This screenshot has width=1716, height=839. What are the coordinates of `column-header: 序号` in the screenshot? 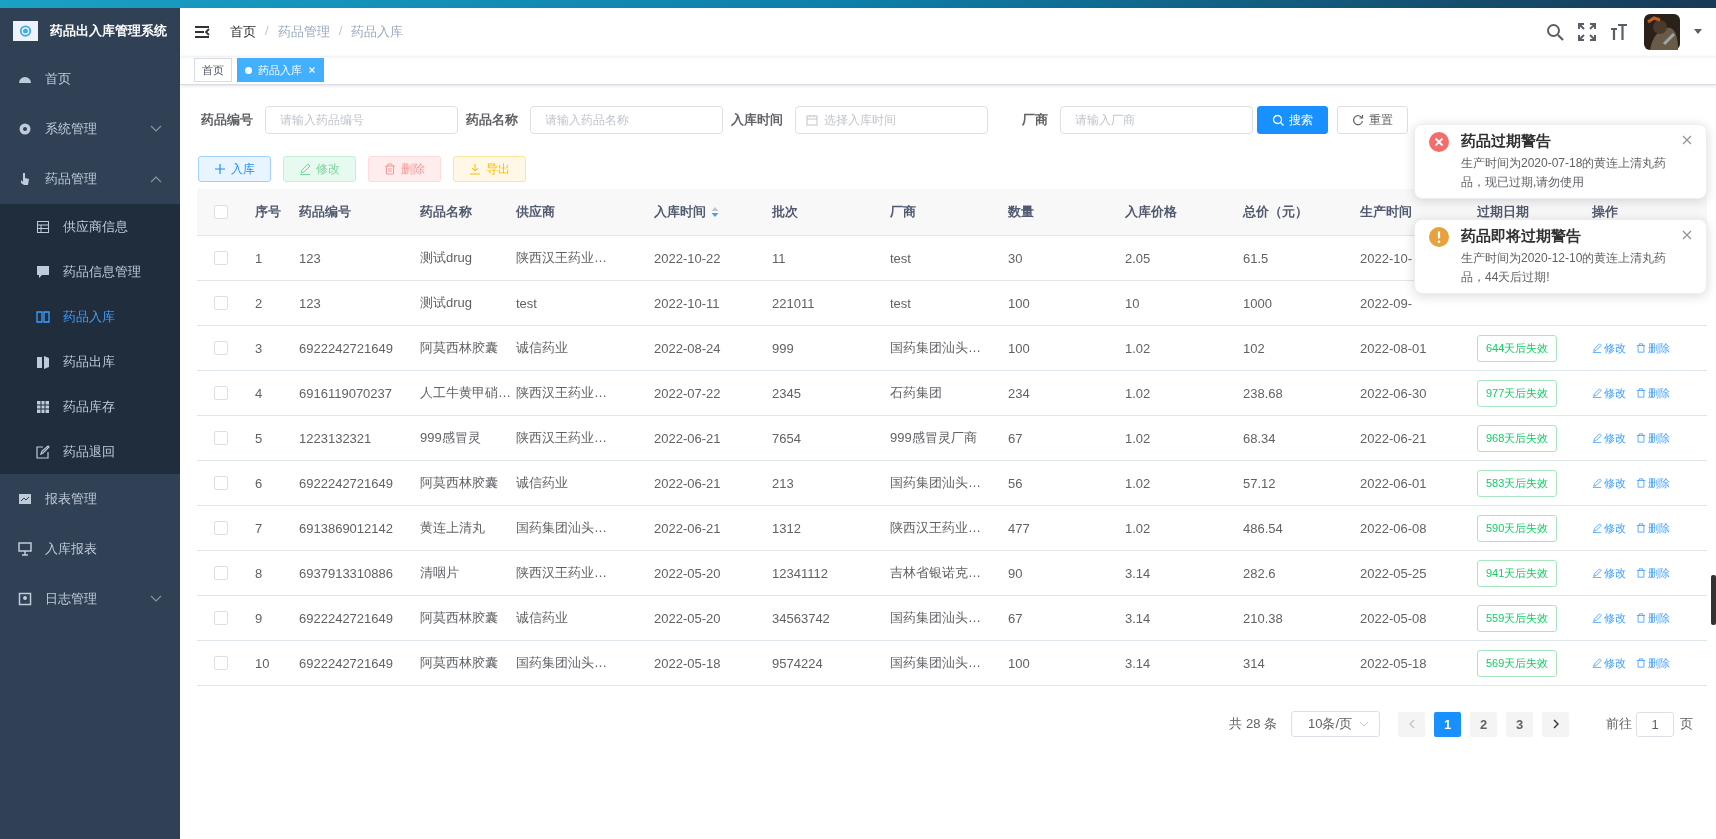 It's located at (268, 212).